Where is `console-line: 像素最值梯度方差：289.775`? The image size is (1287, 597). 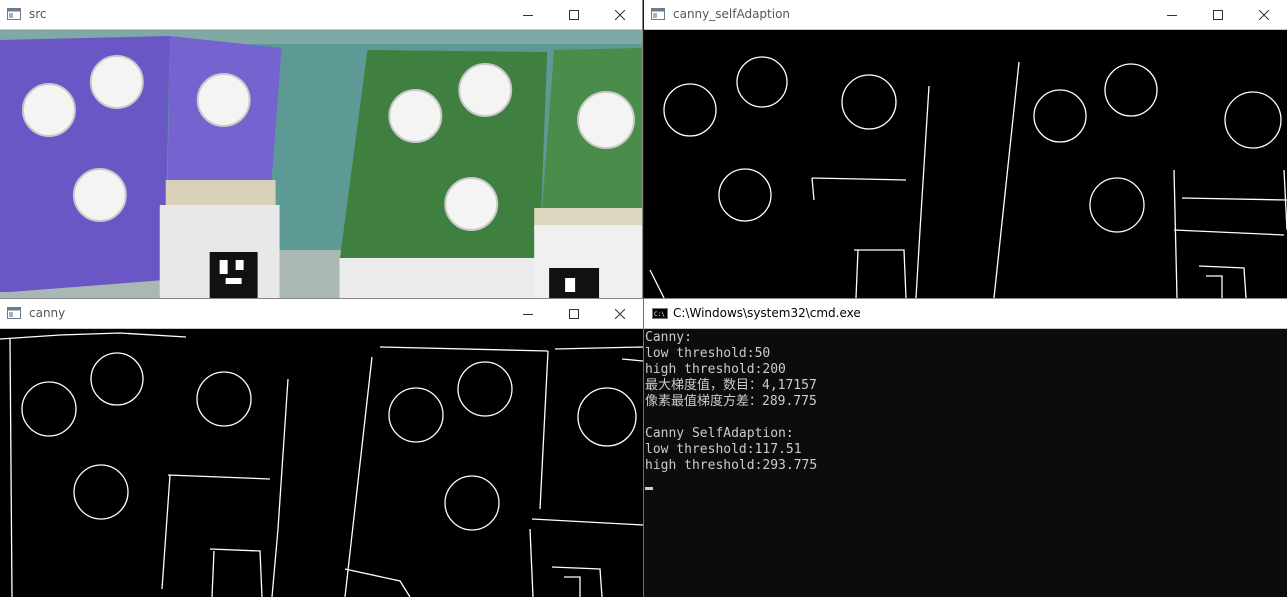 console-line: 像素最值梯度方差：289.775 is located at coordinates (731, 401).